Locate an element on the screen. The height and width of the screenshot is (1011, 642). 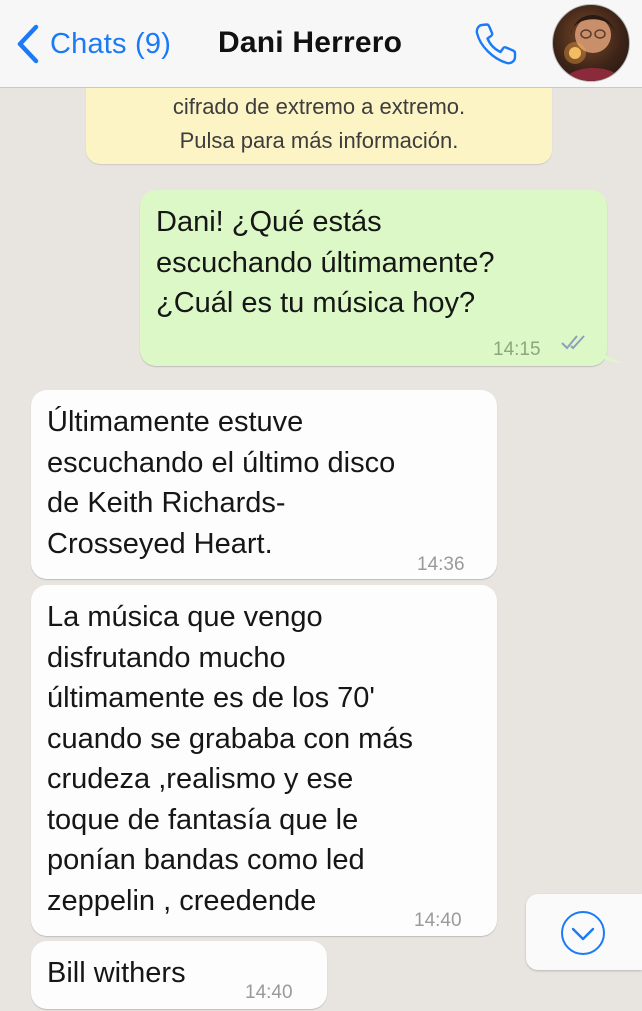
message-bubble-incoming: Bill withers 14:40 is located at coordinates (179, 975).